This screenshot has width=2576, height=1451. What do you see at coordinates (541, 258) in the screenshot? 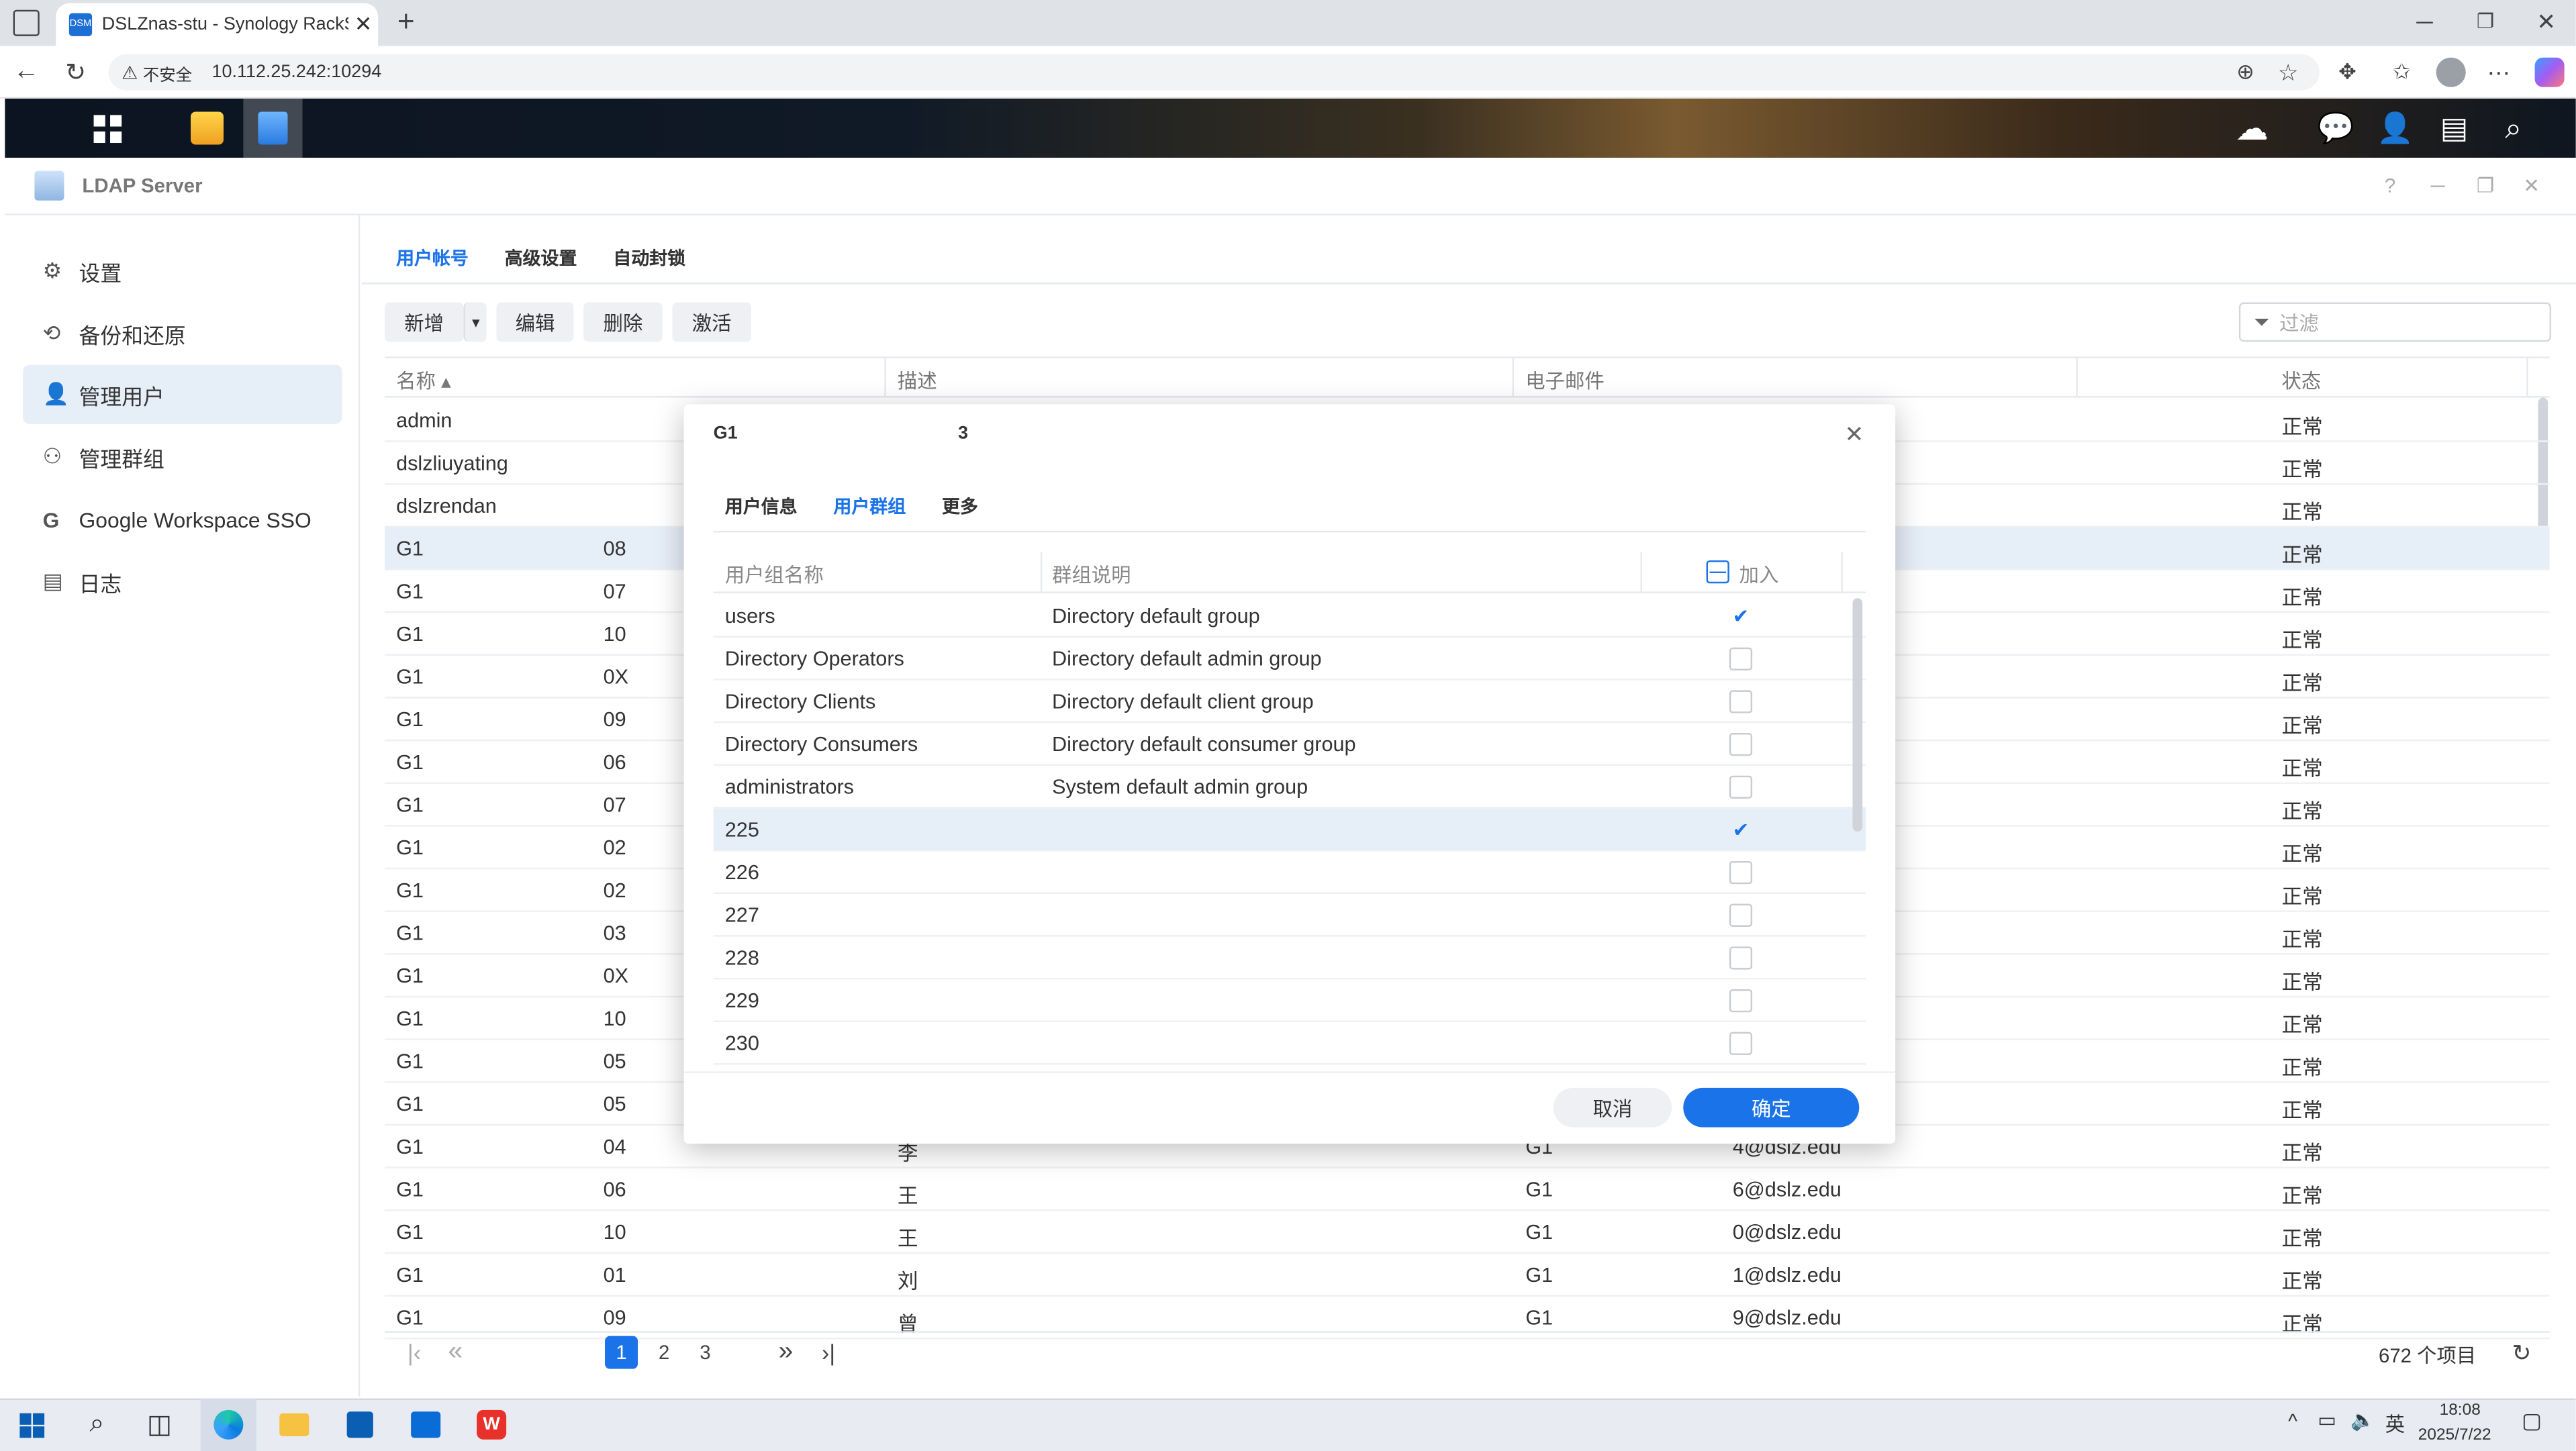
I see `tab-advanced-settings: 高级设置` at bounding box center [541, 258].